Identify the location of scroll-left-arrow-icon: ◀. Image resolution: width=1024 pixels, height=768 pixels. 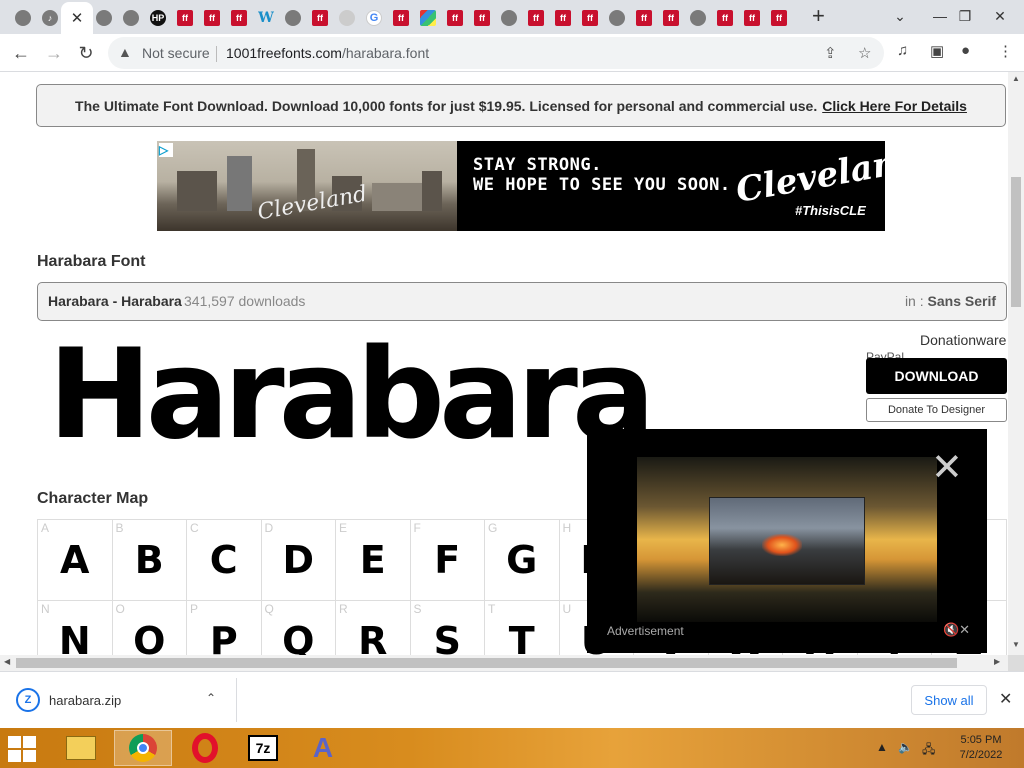
(7, 661).